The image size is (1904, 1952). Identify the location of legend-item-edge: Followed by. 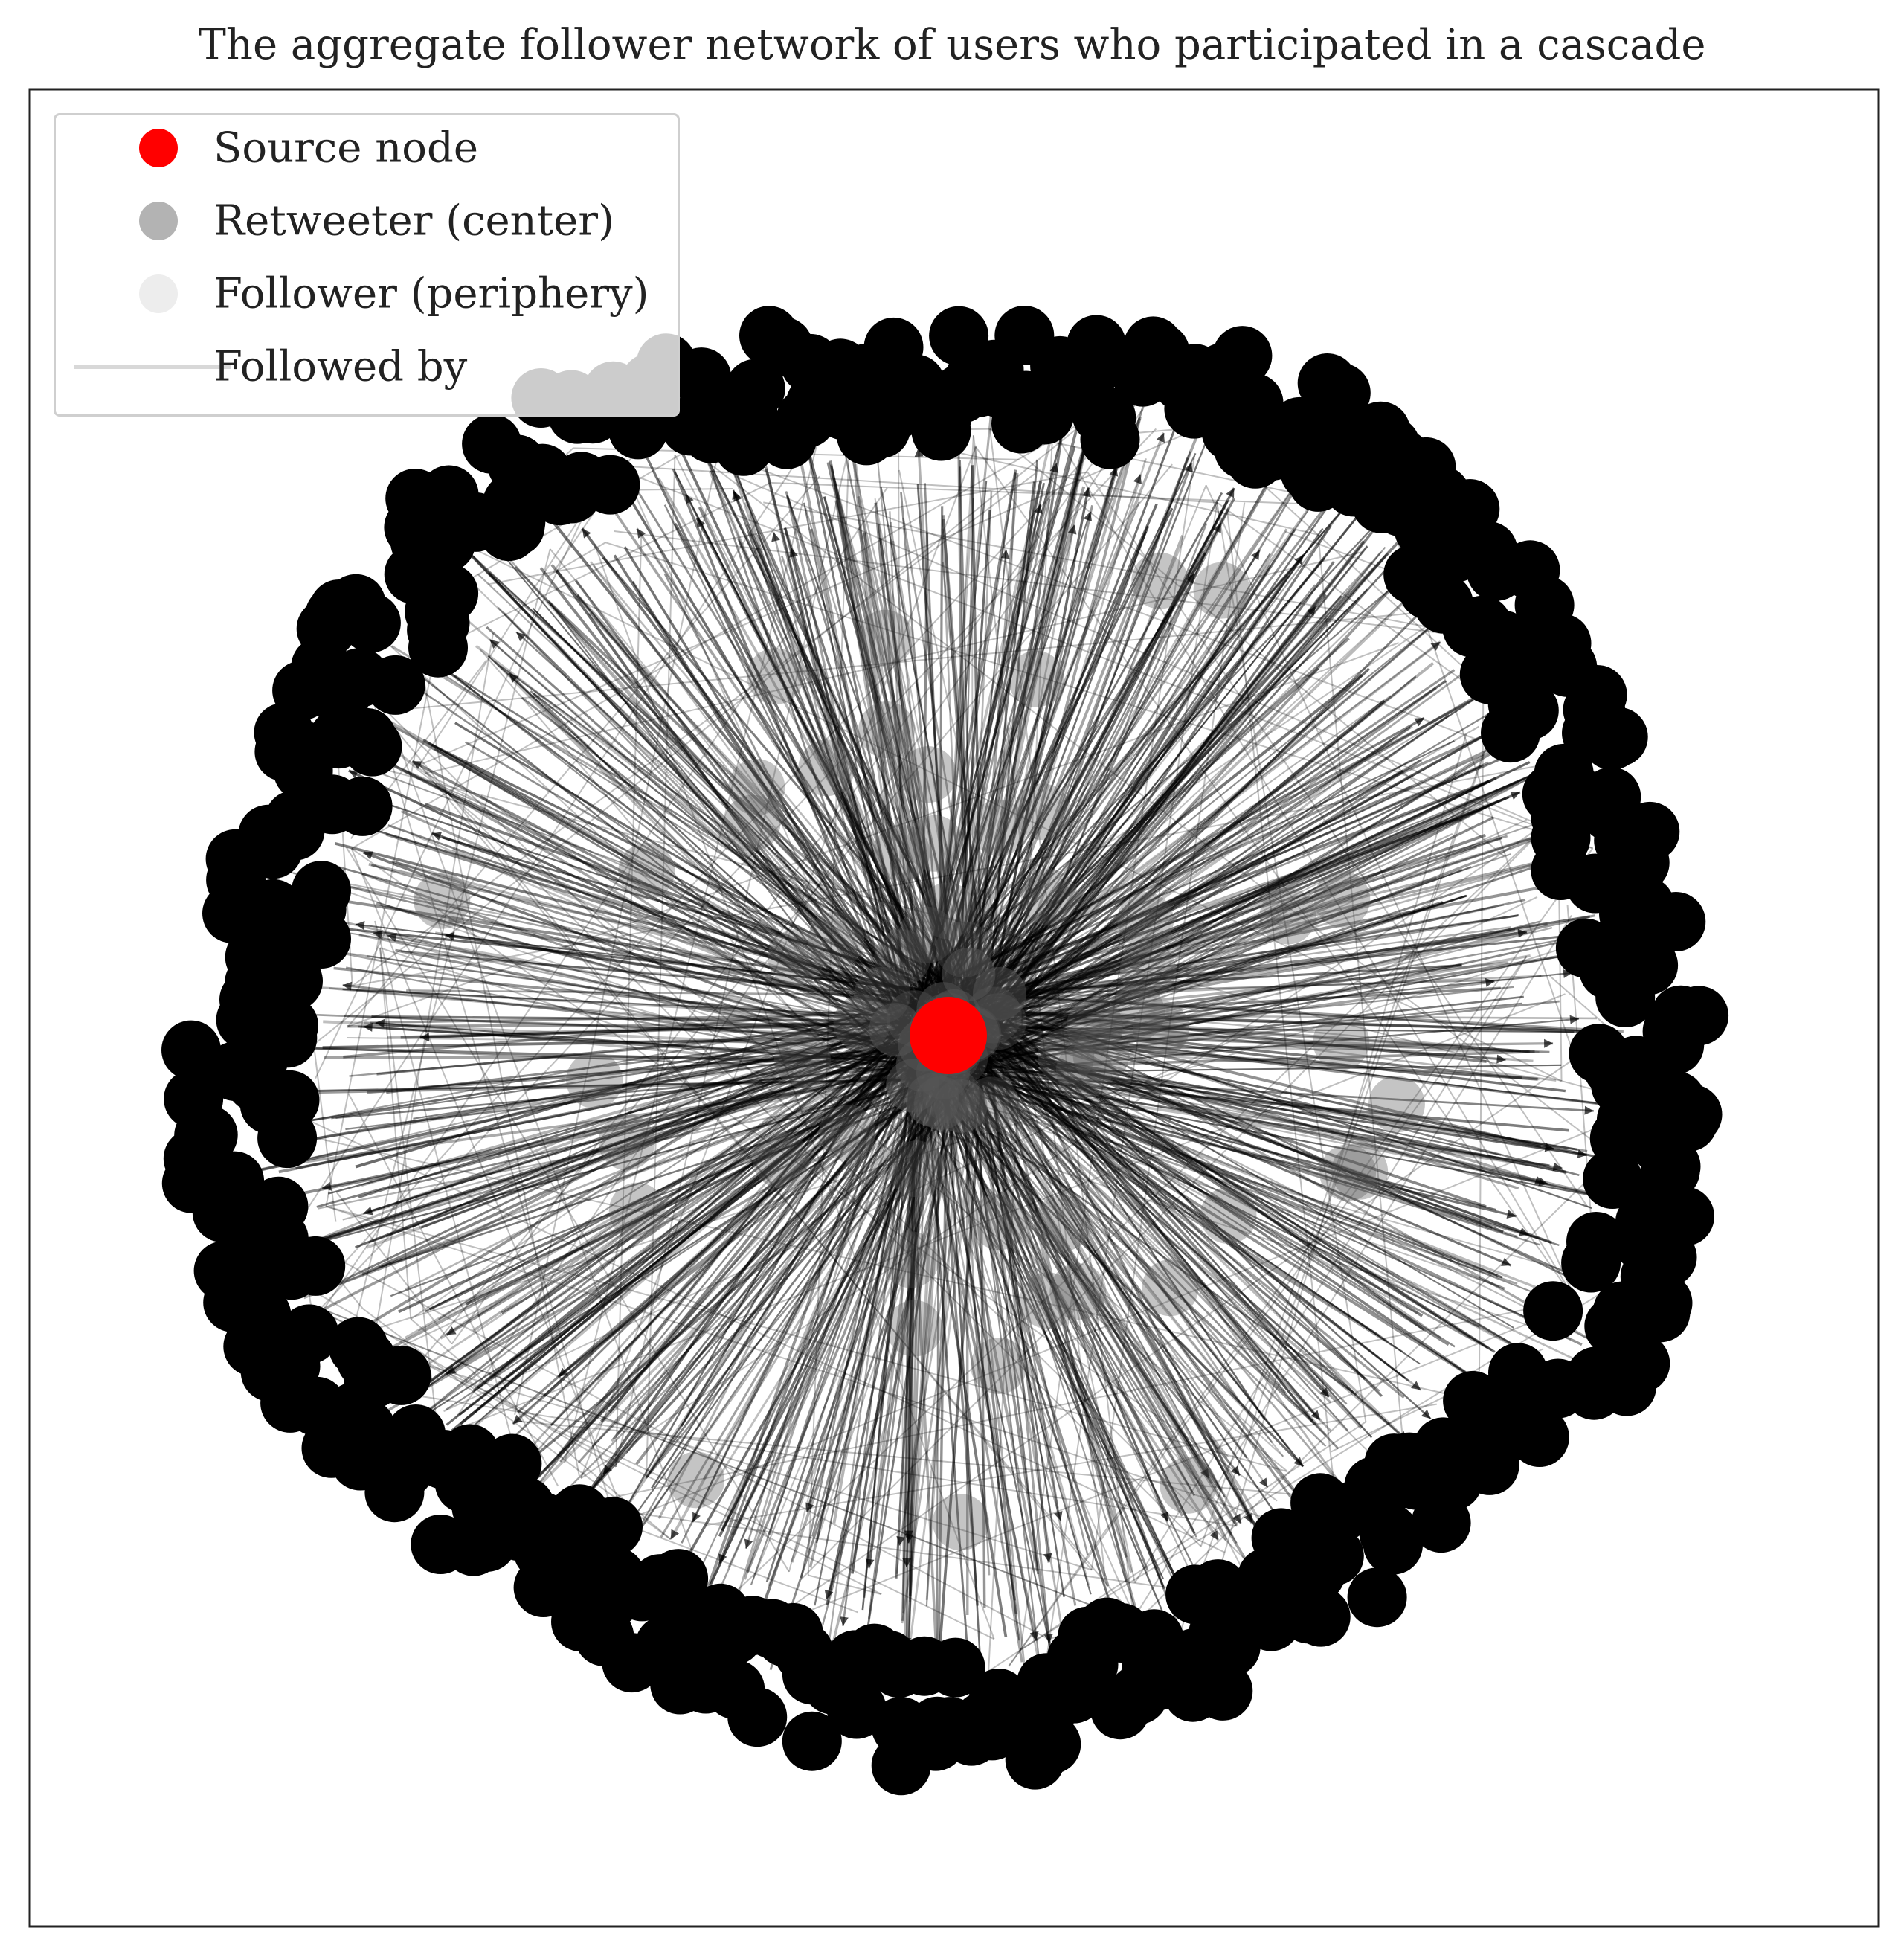
(367, 366).